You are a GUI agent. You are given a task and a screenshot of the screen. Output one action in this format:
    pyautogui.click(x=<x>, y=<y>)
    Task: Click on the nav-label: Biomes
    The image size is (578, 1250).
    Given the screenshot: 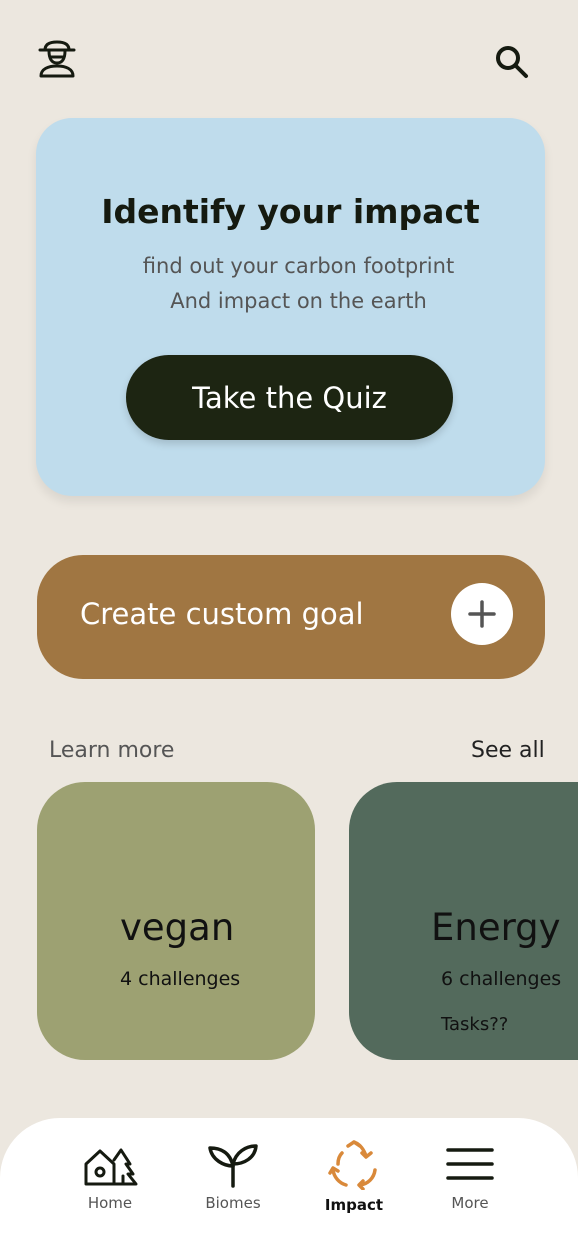 What is the action you would take?
    pyautogui.click(x=233, y=1203)
    